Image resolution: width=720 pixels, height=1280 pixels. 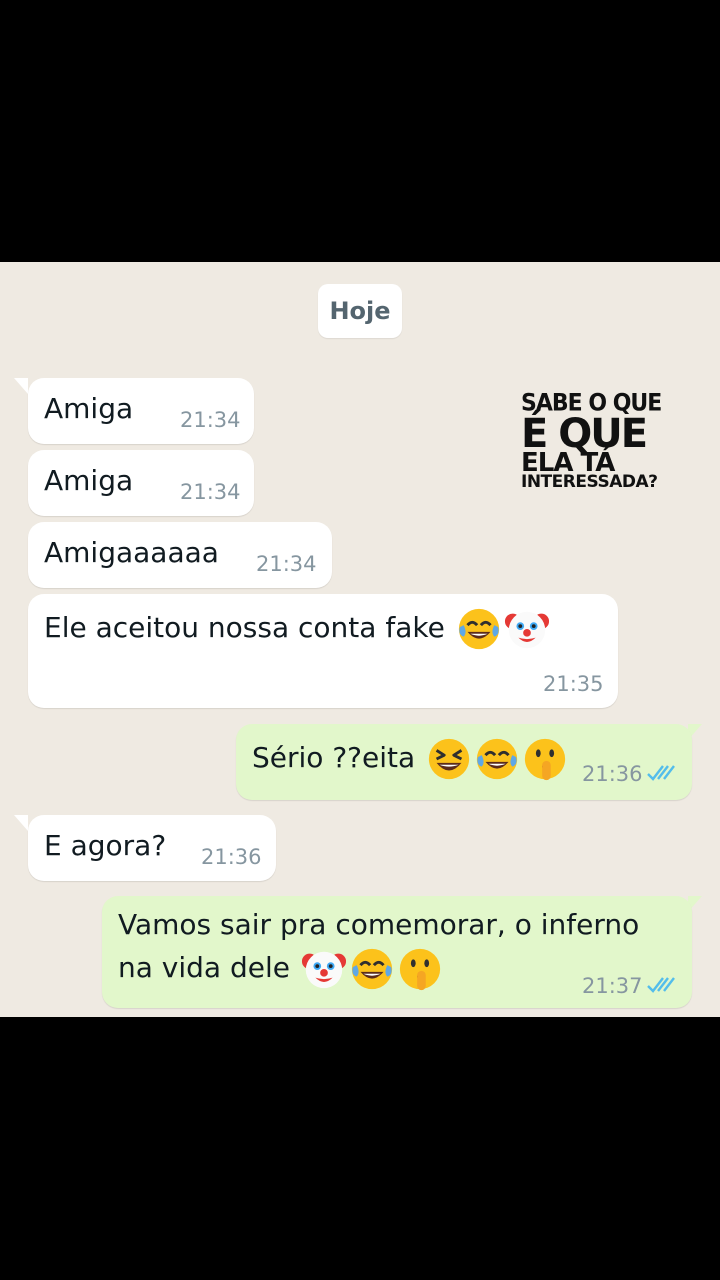 I want to click on message-text: E agora?, so click(x=105, y=845).